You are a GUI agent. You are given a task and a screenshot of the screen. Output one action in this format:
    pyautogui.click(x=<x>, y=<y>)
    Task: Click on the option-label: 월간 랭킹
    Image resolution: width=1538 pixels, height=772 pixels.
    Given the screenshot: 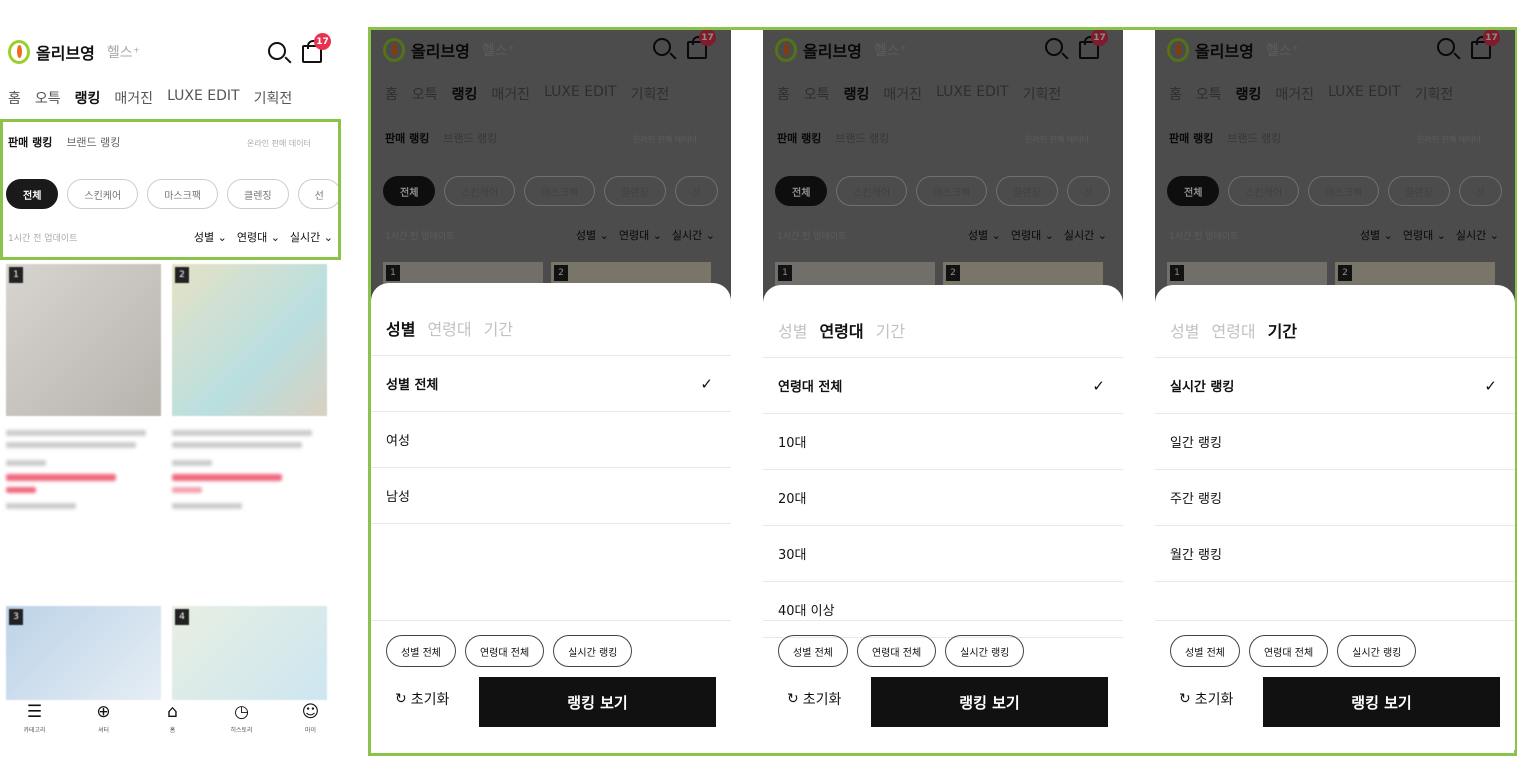 What is the action you would take?
    pyautogui.click(x=1196, y=555)
    